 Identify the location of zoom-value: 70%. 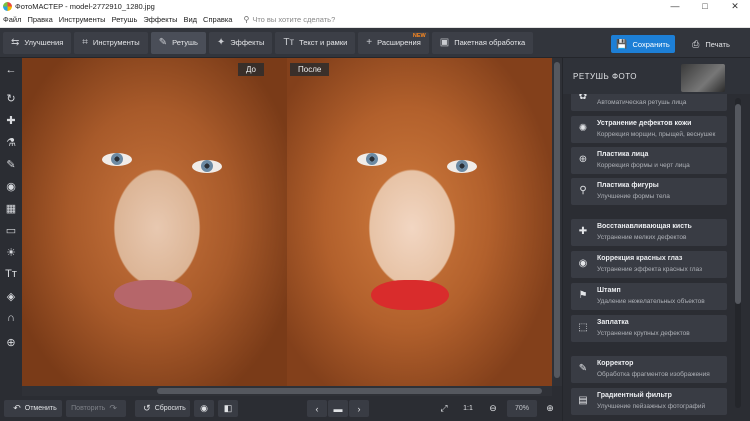
(522, 408).